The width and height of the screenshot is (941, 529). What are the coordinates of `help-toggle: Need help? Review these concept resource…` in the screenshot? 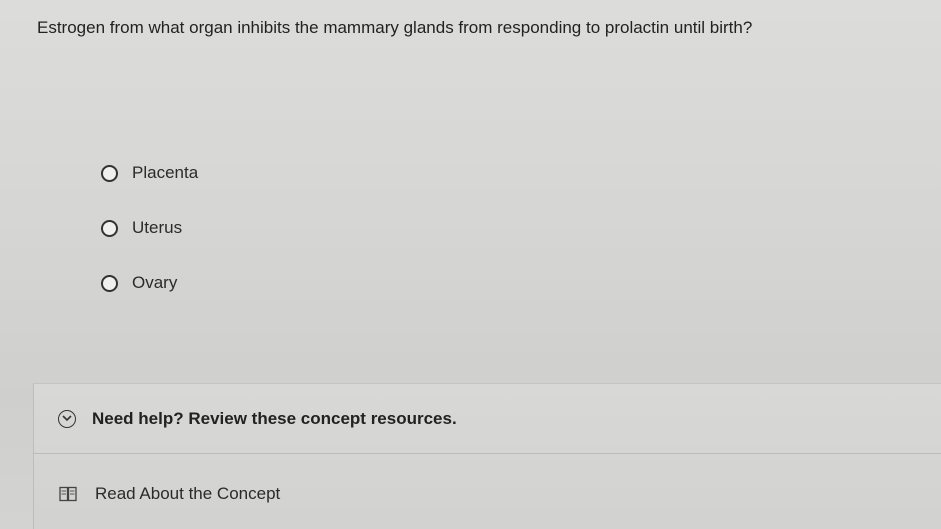 It's located at (487, 419).